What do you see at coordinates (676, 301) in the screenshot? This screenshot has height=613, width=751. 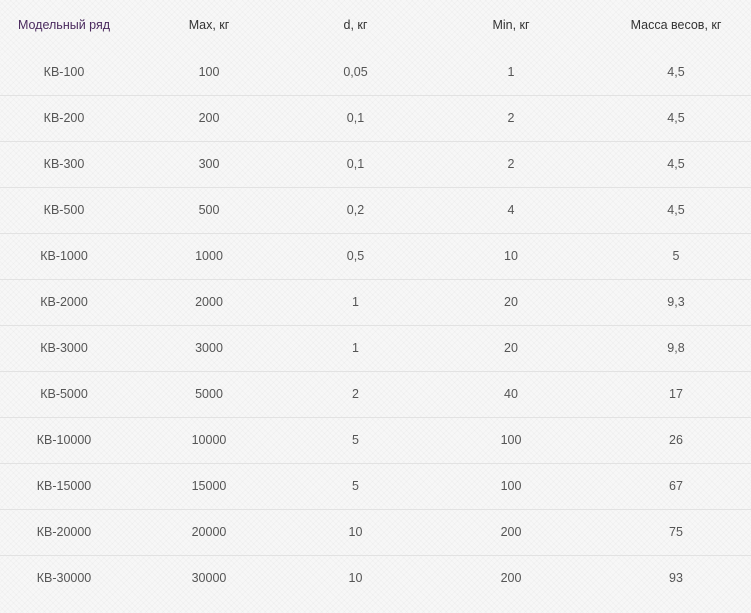 I see `cell-mass: 9,3` at bounding box center [676, 301].